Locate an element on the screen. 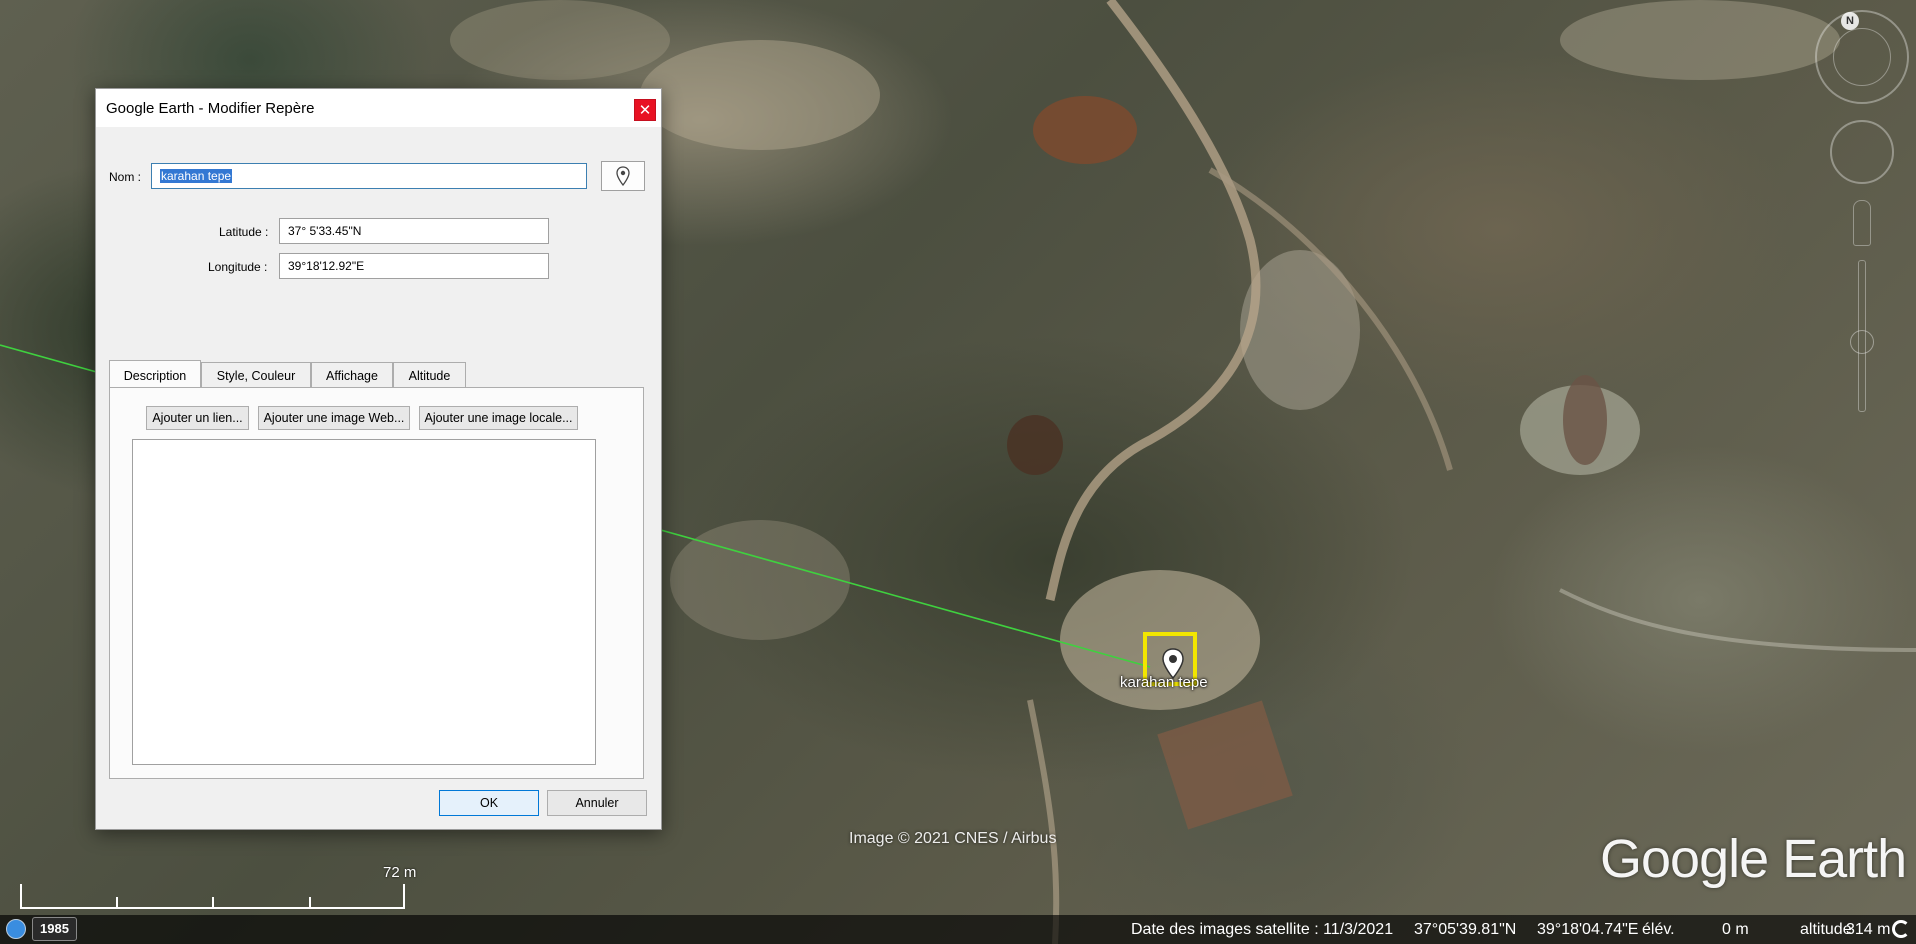 Image resolution: width=1916 pixels, height=944 pixels. imagery-date: Date des images satellite : 11/3/2021 is located at coordinates (1262, 929).